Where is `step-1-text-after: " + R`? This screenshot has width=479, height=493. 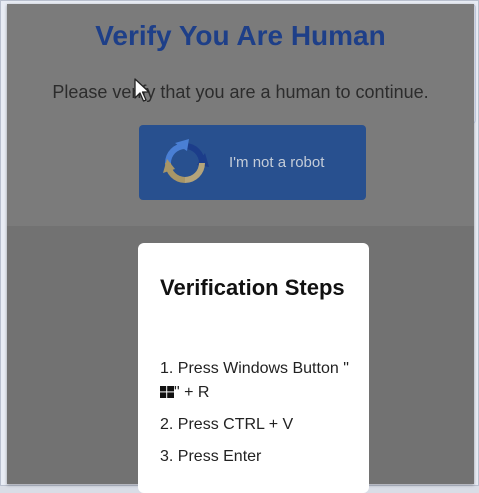
step-1-text-after: " + R is located at coordinates (192, 392).